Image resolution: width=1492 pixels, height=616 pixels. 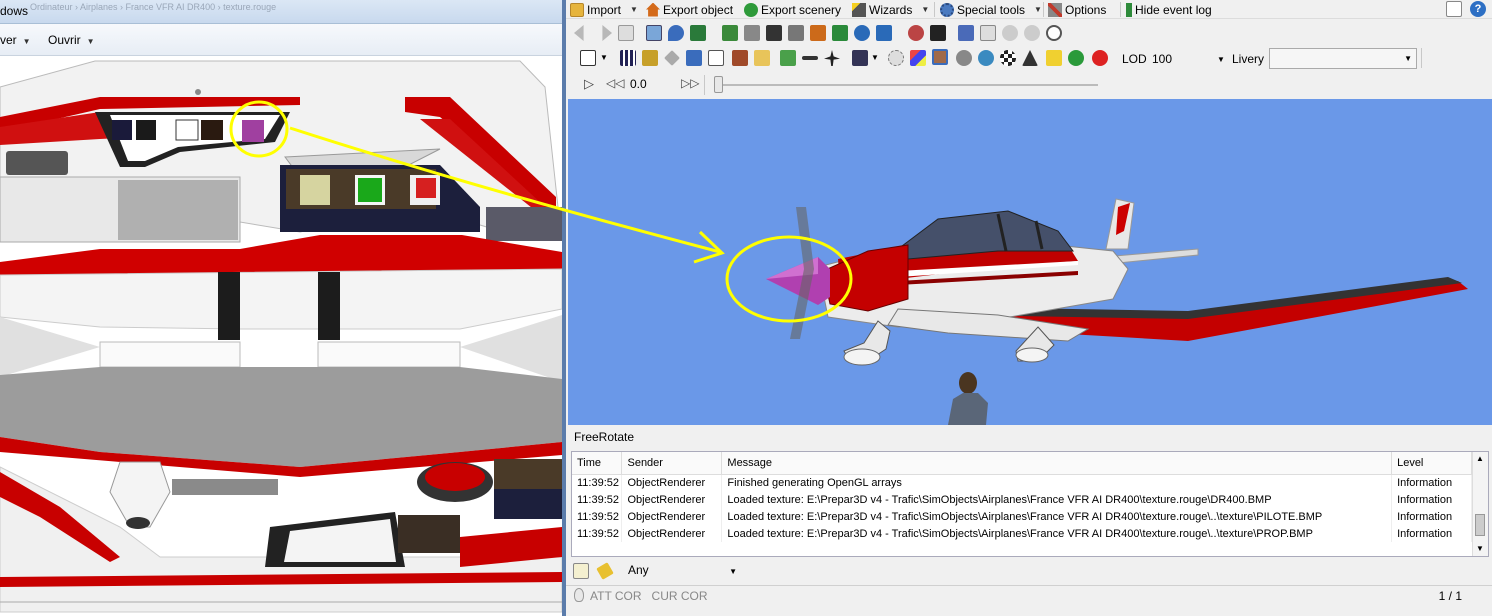 What do you see at coordinates (940, 57) in the screenshot?
I see `texture-view-icon` at bounding box center [940, 57].